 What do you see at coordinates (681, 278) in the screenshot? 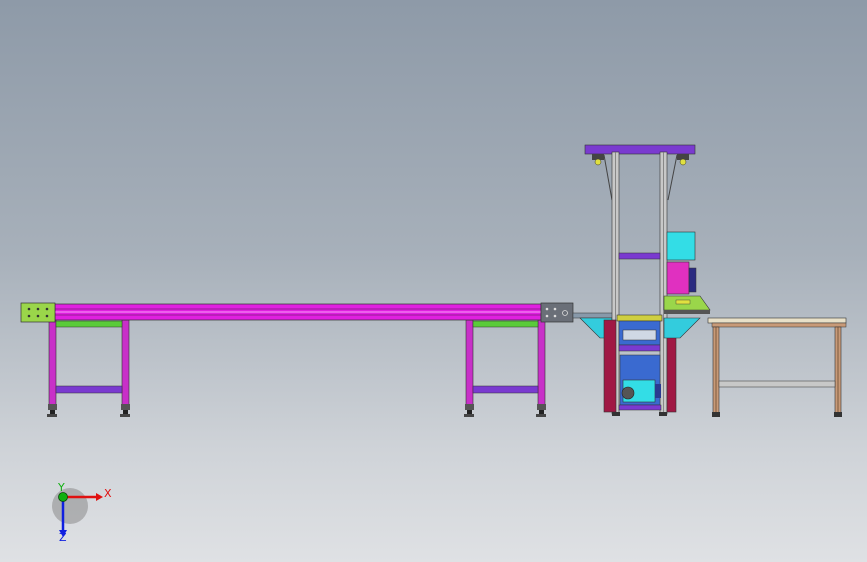
I see `control-box-magenta` at bounding box center [681, 278].